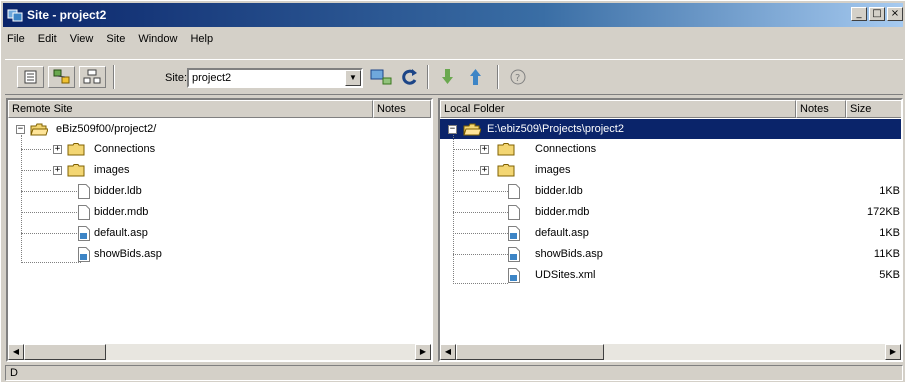 The width and height of the screenshot is (906, 383). Describe the element at coordinates (859, 14) in the screenshot. I see `minimize-button: _` at that location.